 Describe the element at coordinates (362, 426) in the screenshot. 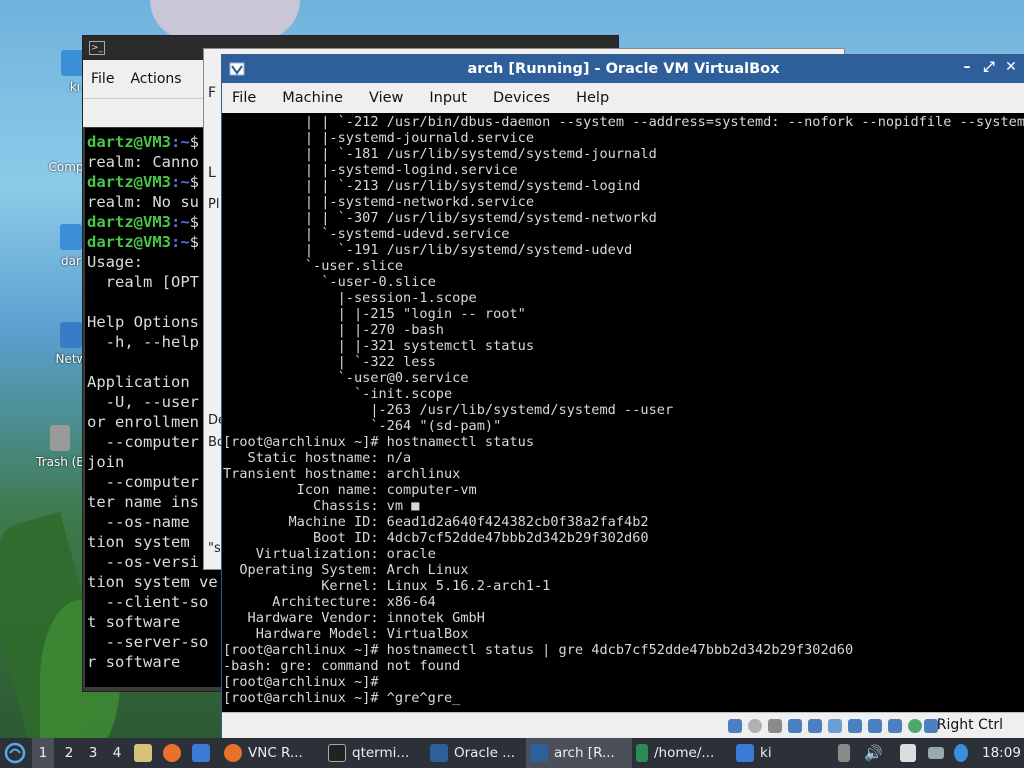

I see `console-line: `-264 "(sd-pam)"` at that location.